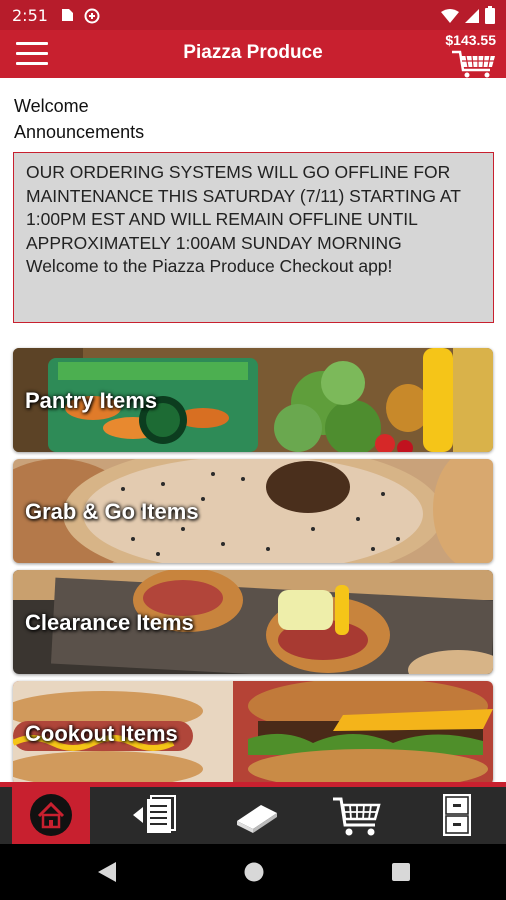 The height and width of the screenshot is (900, 506). I want to click on nav-catalog-button, so click(257, 815).